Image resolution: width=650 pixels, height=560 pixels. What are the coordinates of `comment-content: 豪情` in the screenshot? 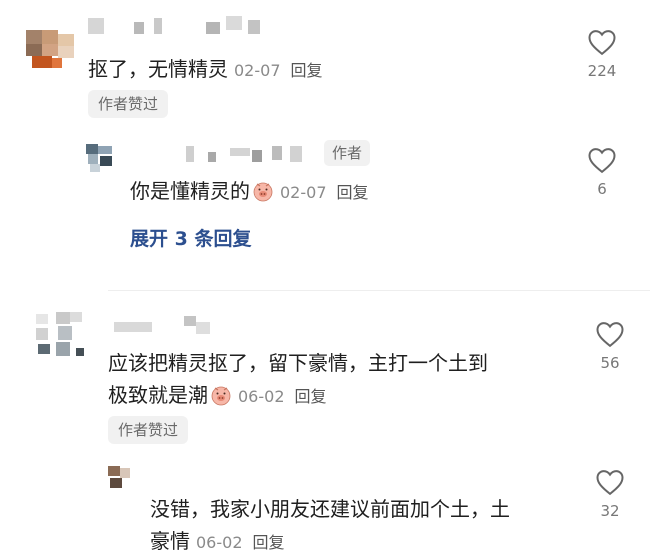 It's located at (170, 541).